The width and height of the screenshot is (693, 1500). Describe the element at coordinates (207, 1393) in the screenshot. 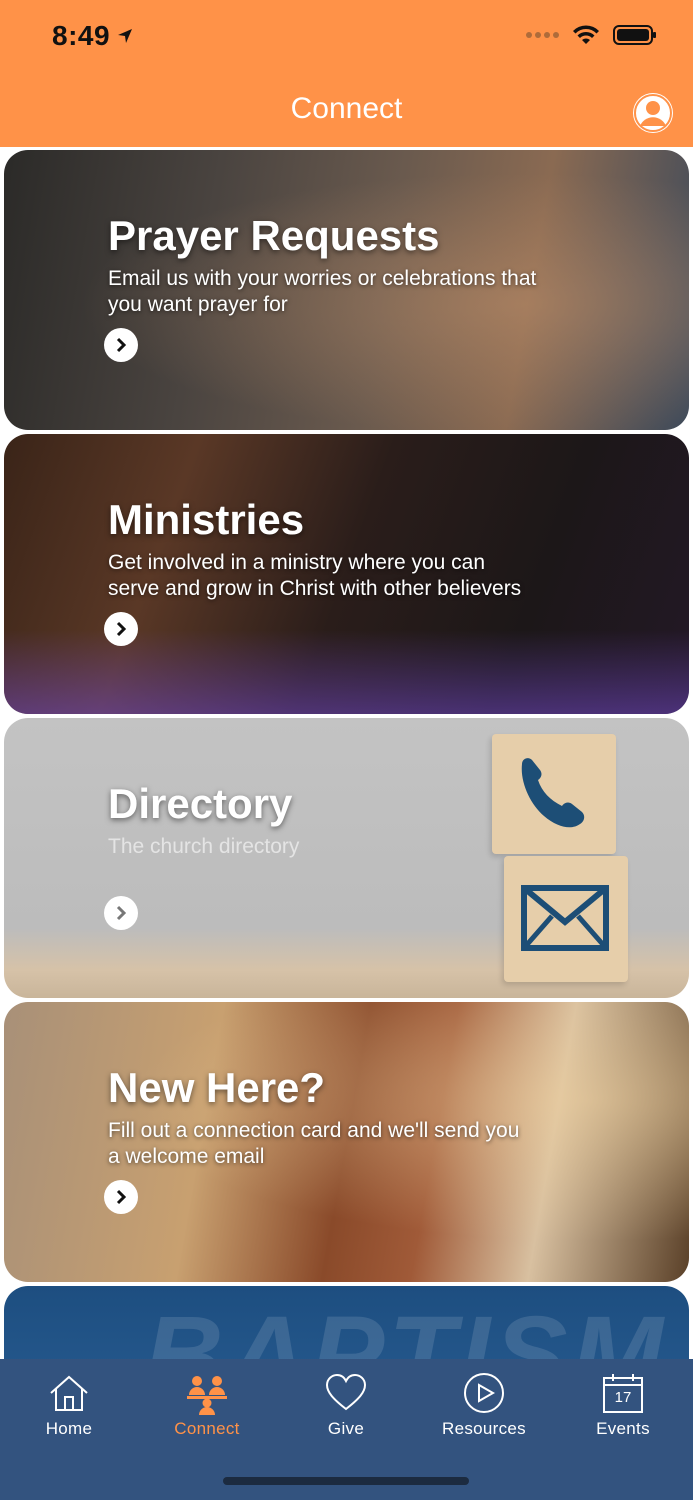

I see `connect-icon` at that location.